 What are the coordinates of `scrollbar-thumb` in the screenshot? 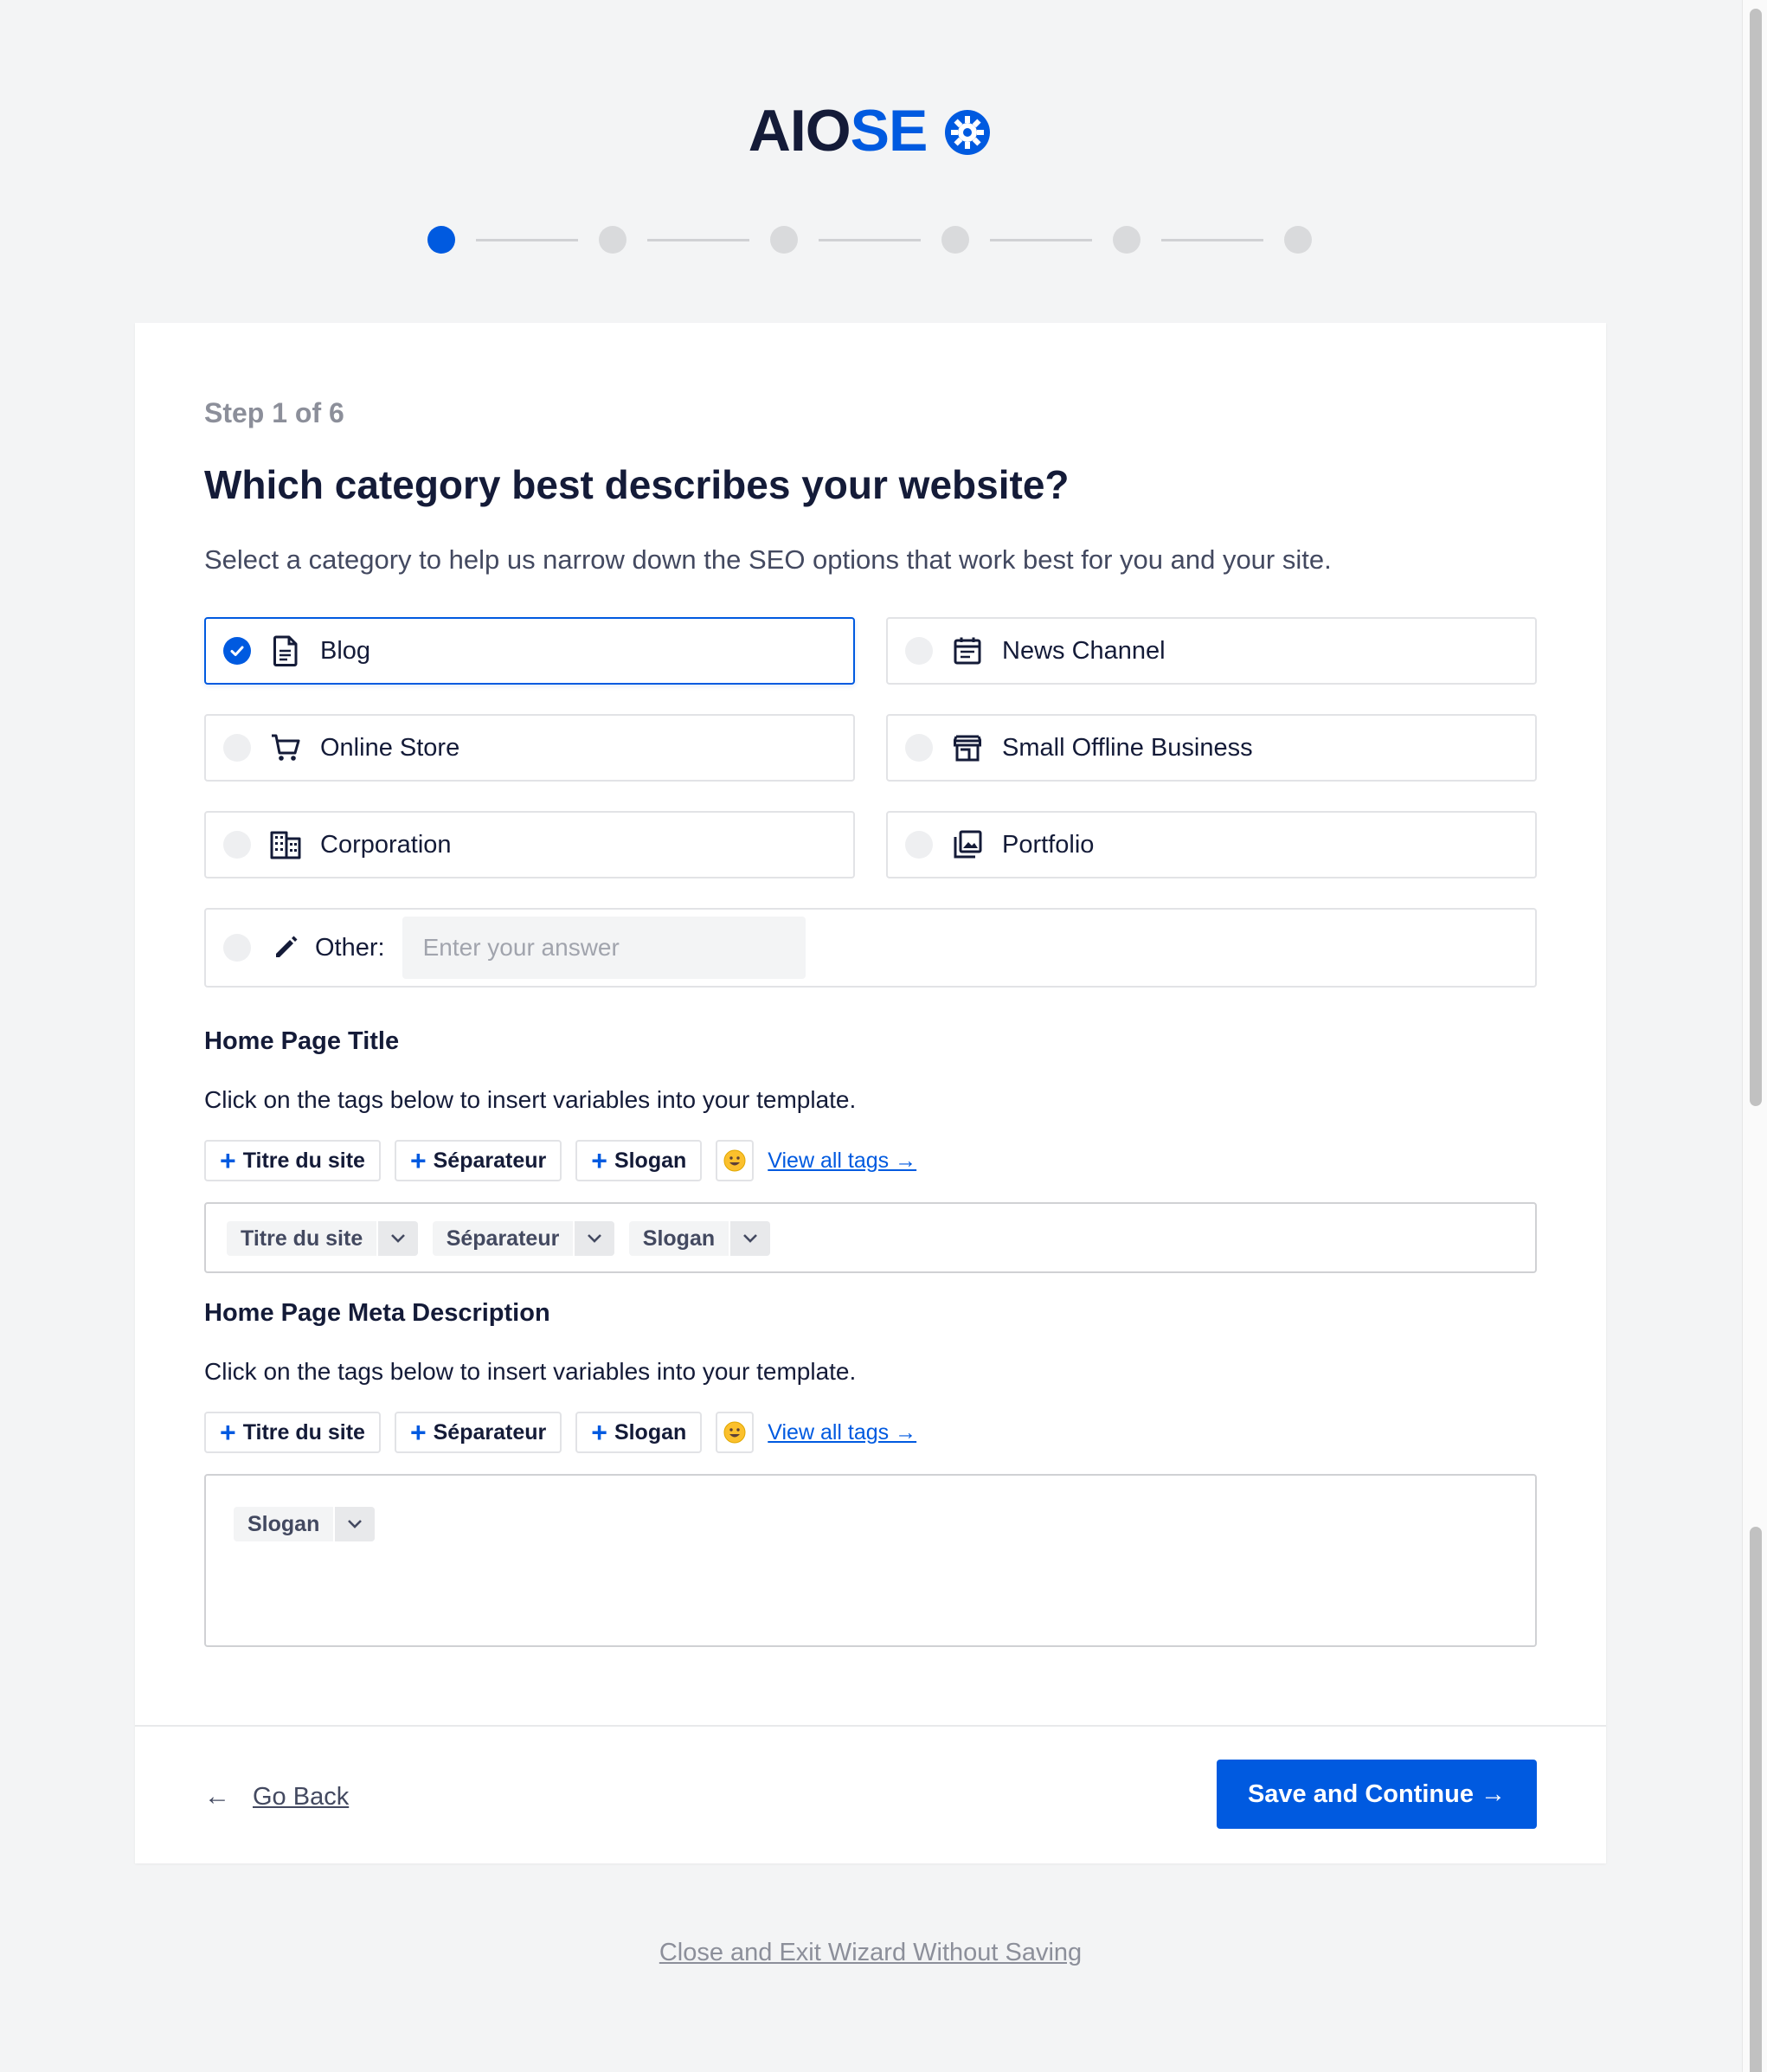 It's located at (1756, 557).